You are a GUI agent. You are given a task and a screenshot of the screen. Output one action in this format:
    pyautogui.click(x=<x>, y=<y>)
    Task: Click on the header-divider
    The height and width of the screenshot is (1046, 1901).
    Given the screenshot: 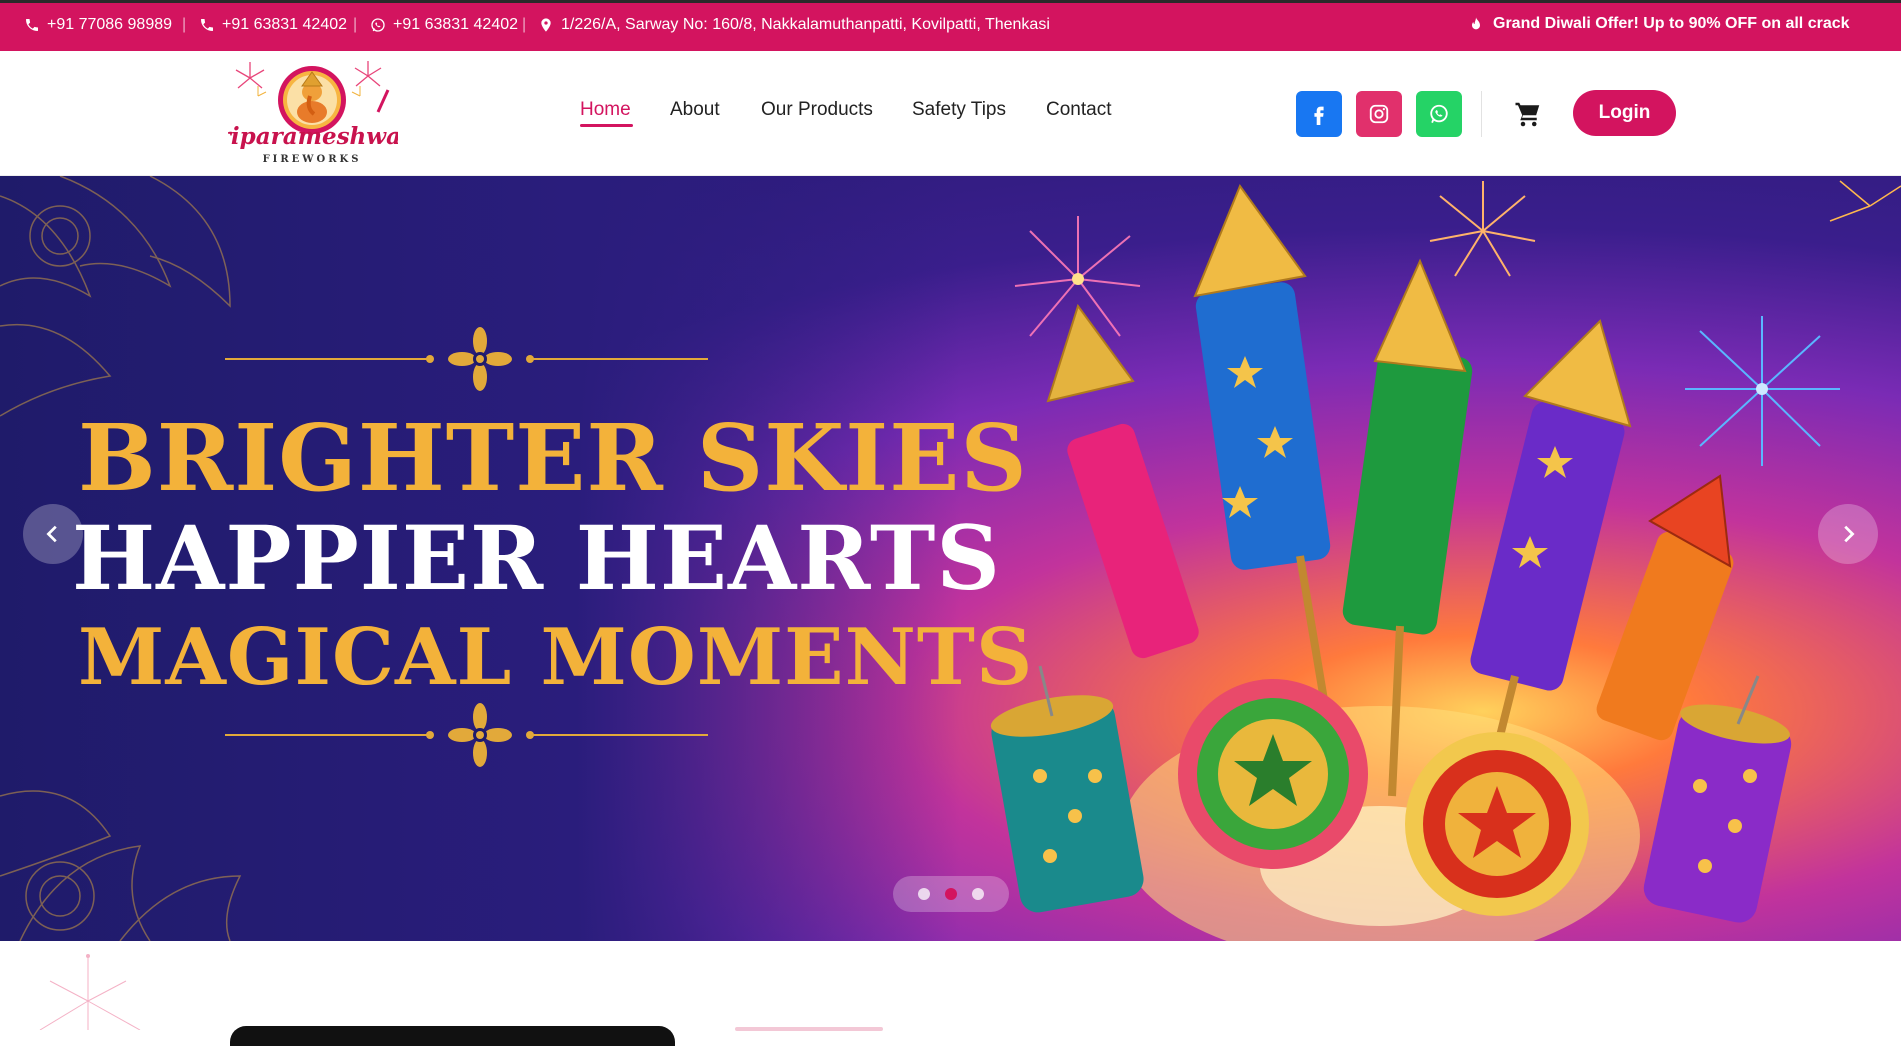 What is the action you would take?
    pyautogui.click(x=1481, y=114)
    